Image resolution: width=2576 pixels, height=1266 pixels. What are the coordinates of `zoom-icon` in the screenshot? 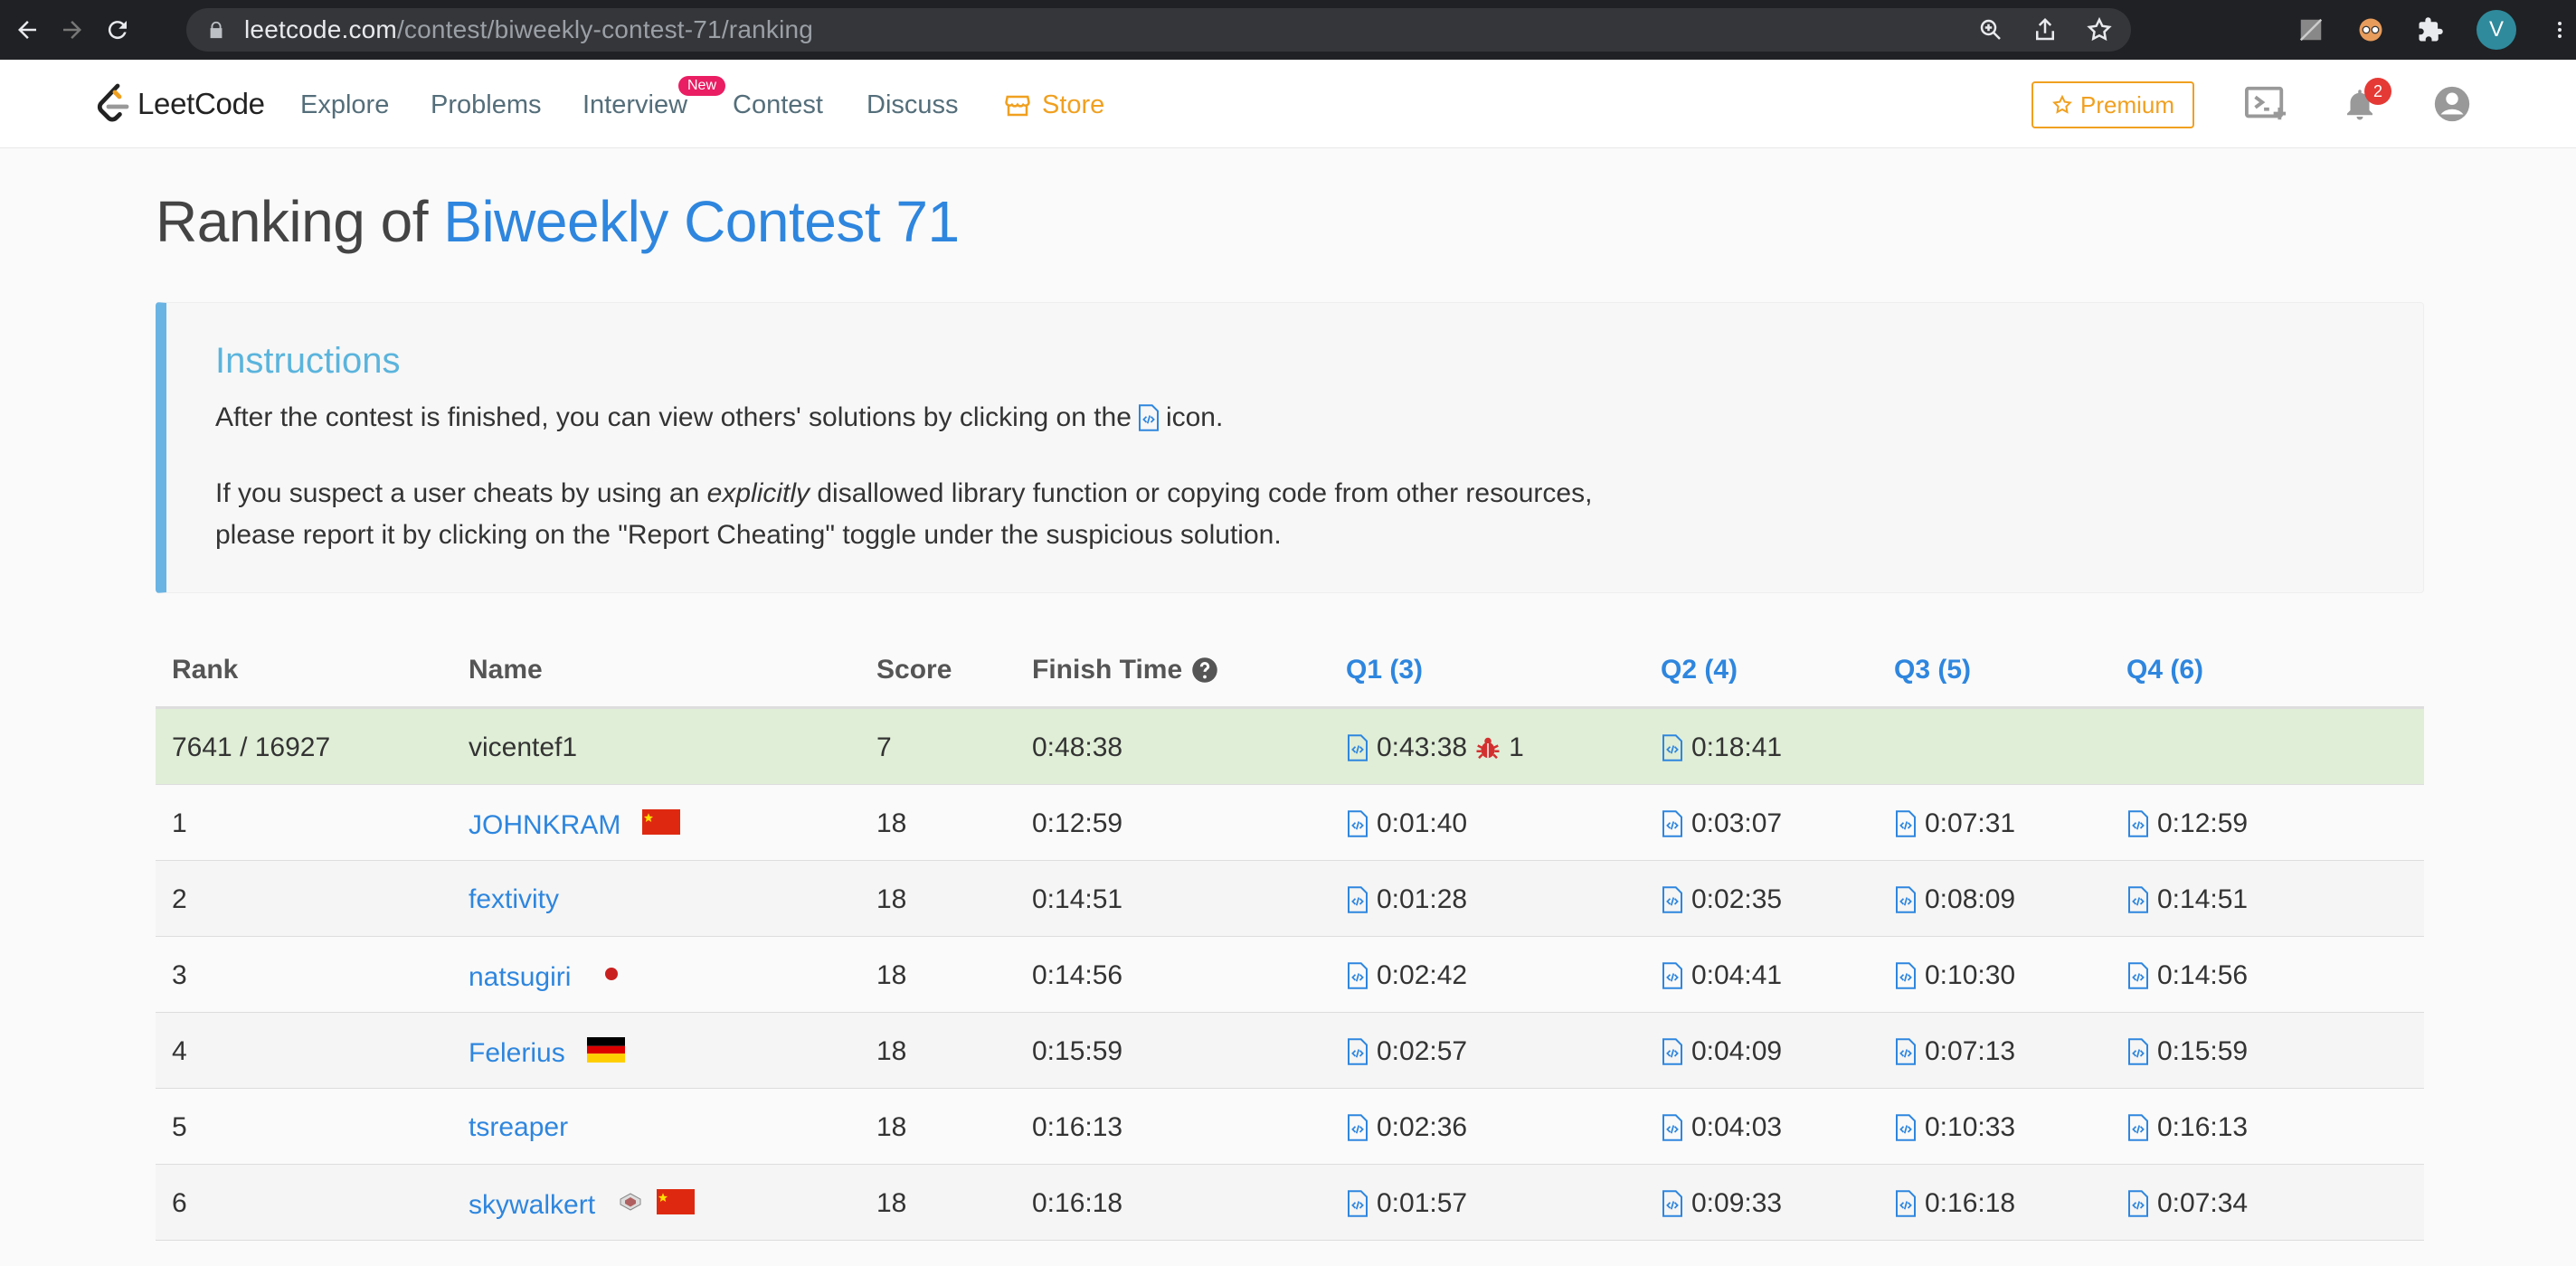 It's located at (1991, 29).